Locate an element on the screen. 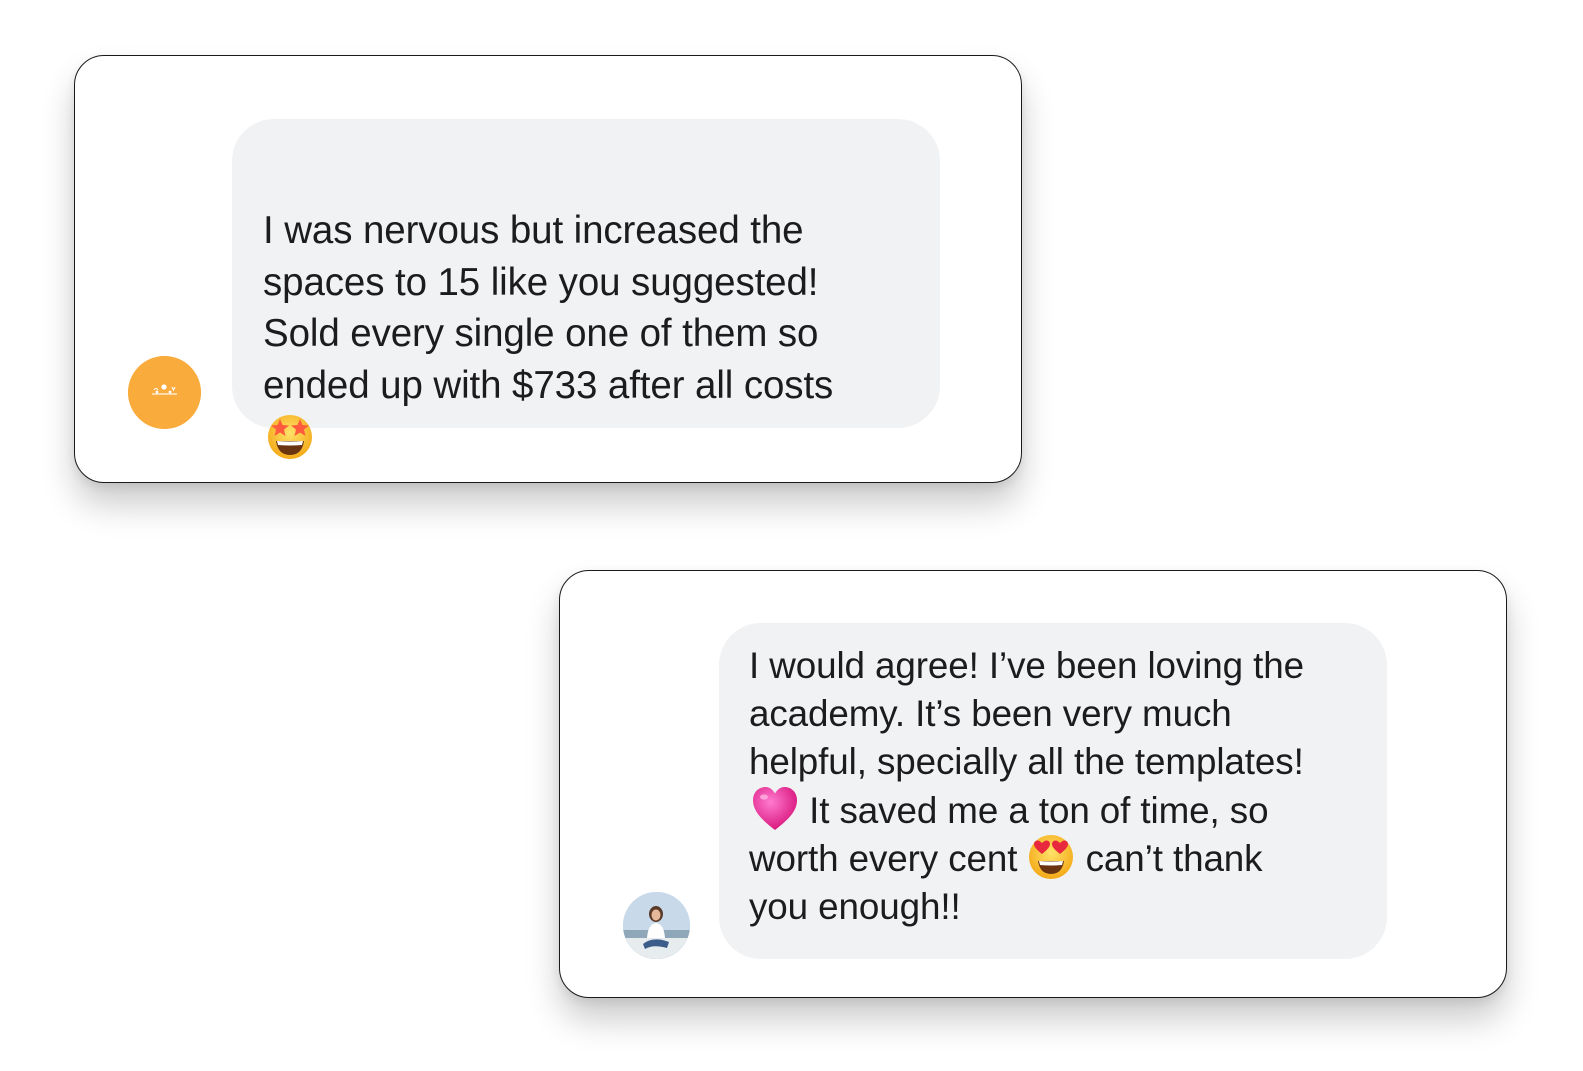 The image size is (1583, 1071). emoji-line is located at coordinates (548, 436).